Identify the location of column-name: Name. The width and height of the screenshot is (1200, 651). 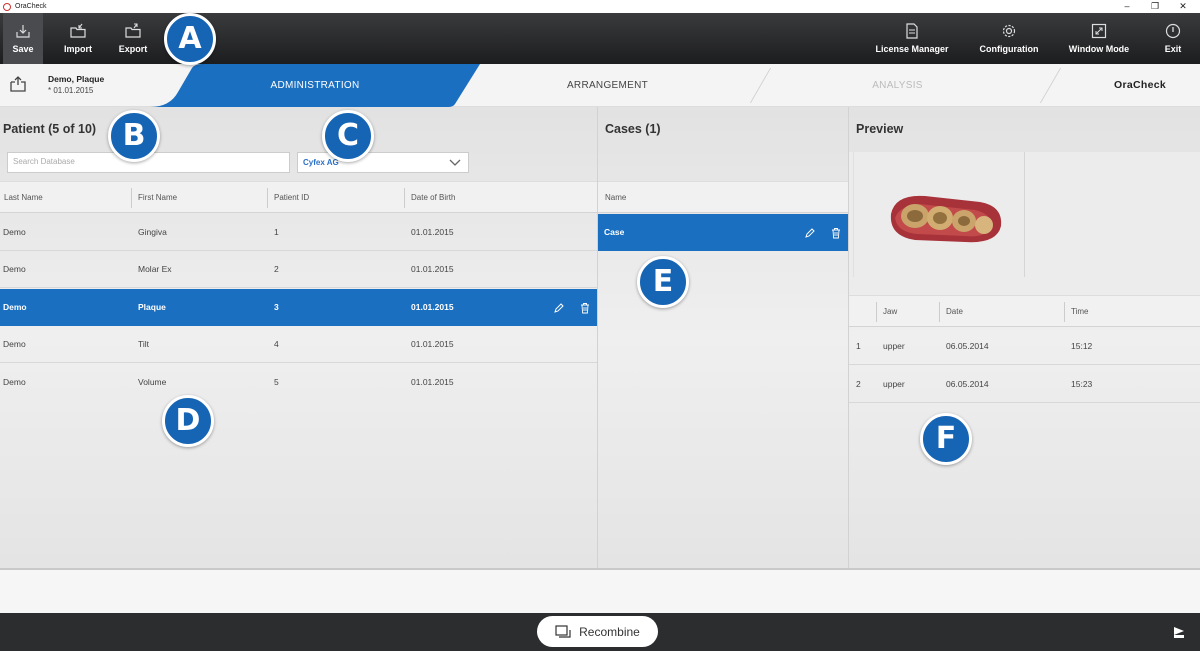
(613, 198).